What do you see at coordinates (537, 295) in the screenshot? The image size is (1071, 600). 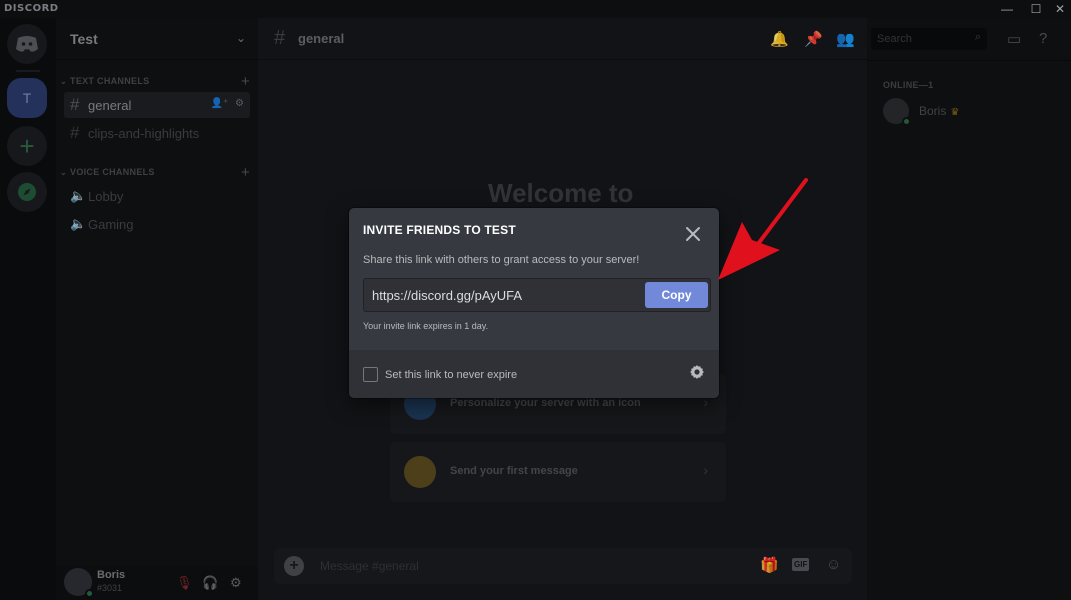 I see `invite-link-field: https://discord.gg/pAyUFA Copy` at bounding box center [537, 295].